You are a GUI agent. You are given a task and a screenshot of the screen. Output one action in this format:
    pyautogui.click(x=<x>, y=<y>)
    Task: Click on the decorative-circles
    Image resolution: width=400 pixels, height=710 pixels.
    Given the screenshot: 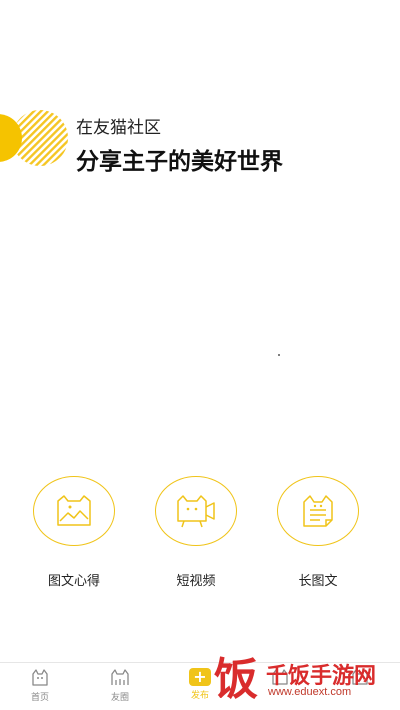 What is the action you would take?
    pyautogui.click(x=34, y=138)
    